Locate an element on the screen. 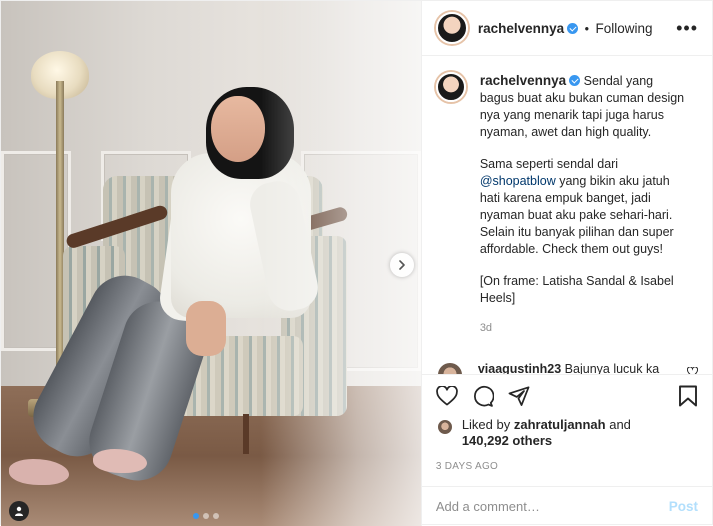 This screenshot has height=526, width=713. comment-item: viaagustinh23 Bajunya lucuk ka chel is located at coordinates (566, 367).